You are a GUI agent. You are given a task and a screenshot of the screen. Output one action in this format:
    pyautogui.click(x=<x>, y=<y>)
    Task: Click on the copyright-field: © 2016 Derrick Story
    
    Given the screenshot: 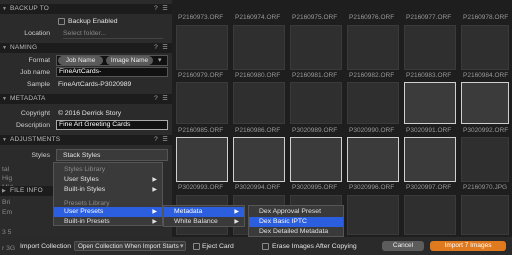 What is the action you would take?
    pyautogui.click(x=89, y=113)
    